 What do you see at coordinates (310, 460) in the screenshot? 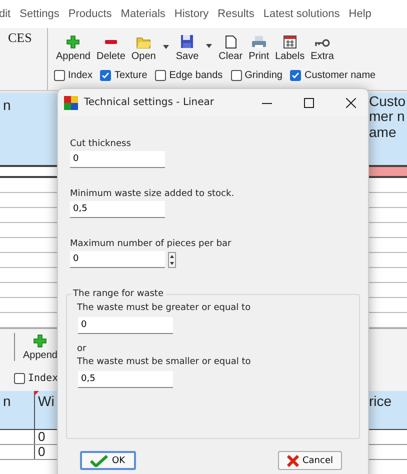
I see `cancel-button: Cancel` at bounding box center [310, 460].